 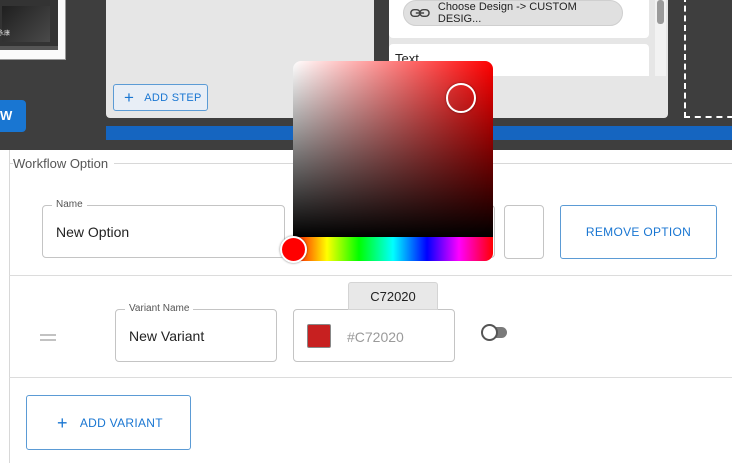 What do you see at coordinates (69, 205) in the screenshot?
I see `option-name-label: Name` at bounding box center [69, 205].